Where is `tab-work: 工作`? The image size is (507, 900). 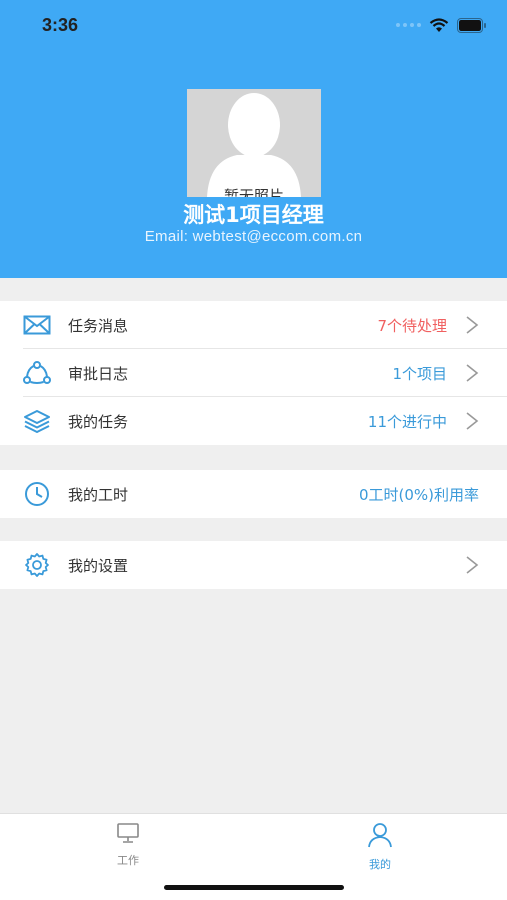 tab-work: 工作 is located at coordinates (128, 845).